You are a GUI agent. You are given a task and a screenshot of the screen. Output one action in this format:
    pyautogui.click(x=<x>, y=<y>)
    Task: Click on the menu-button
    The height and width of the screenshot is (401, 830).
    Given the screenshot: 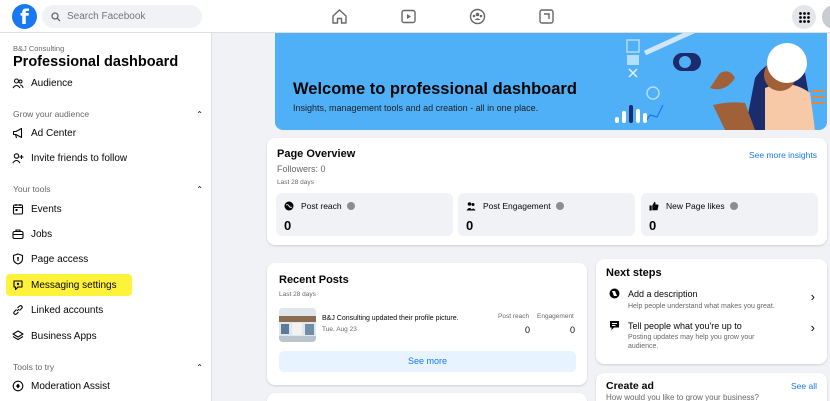 What is the action you would take?
    pyautogui.click(x=804, y=17)
    